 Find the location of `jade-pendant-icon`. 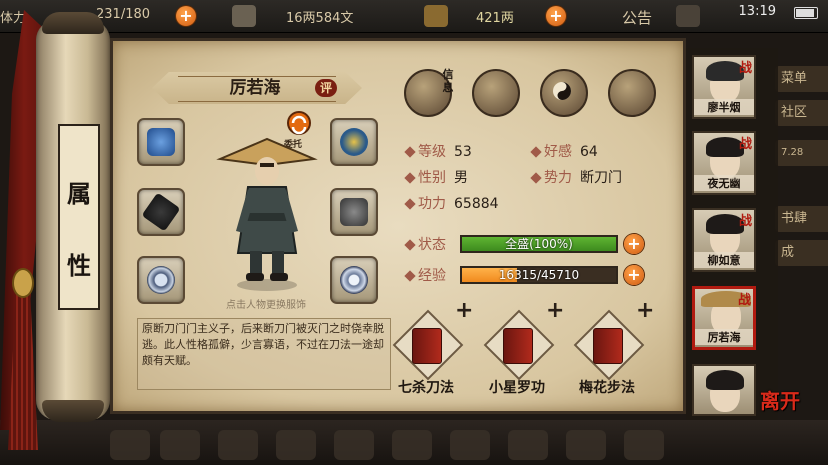

jade-pendant-icon is located at coordinates (354, 280).